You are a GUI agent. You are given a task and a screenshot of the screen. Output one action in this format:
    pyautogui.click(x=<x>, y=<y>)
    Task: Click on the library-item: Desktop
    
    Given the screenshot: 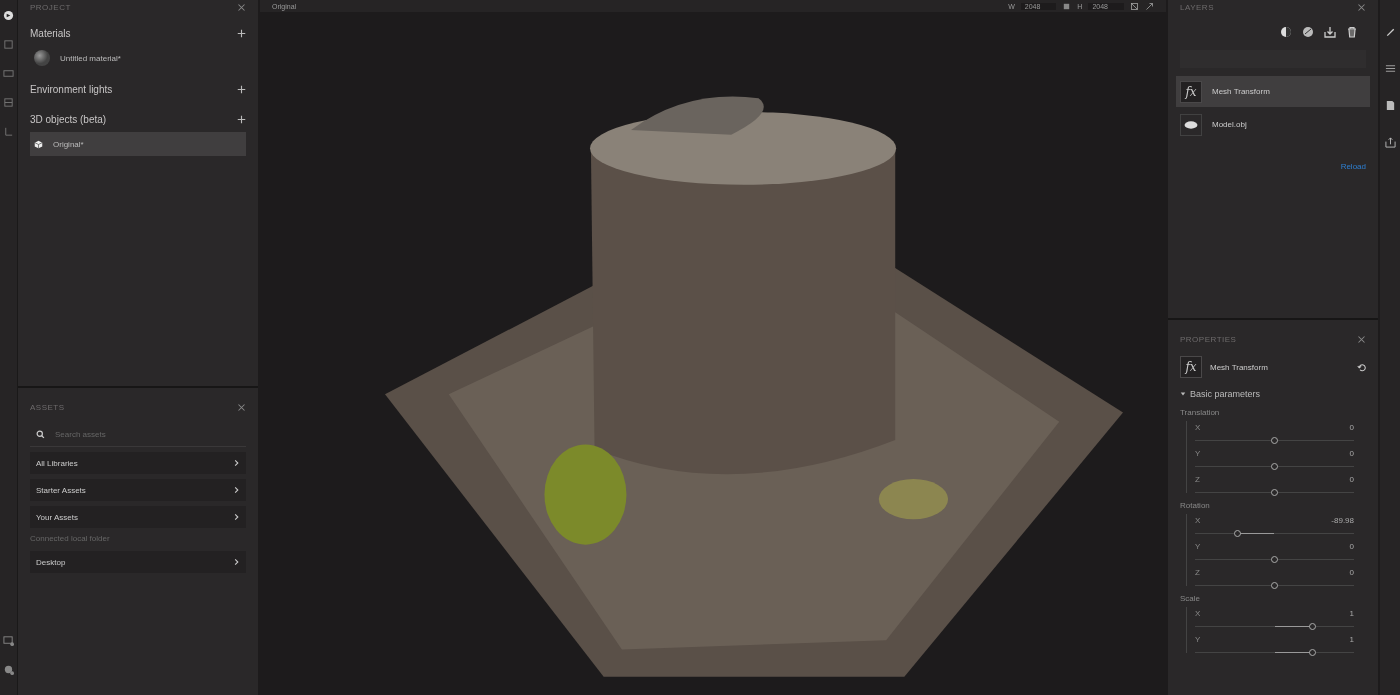 What is the action you would take?
    pyautogui.click(x=138, y=562)
    